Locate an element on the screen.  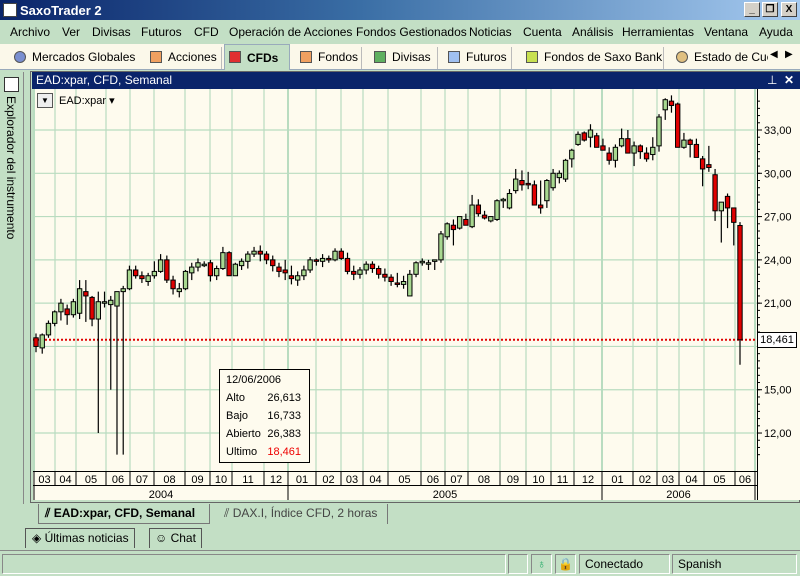
chart-tab-dax: ⫽ DAX.I, Índice CFD, 2 horas is located at coordinates (303, 514).